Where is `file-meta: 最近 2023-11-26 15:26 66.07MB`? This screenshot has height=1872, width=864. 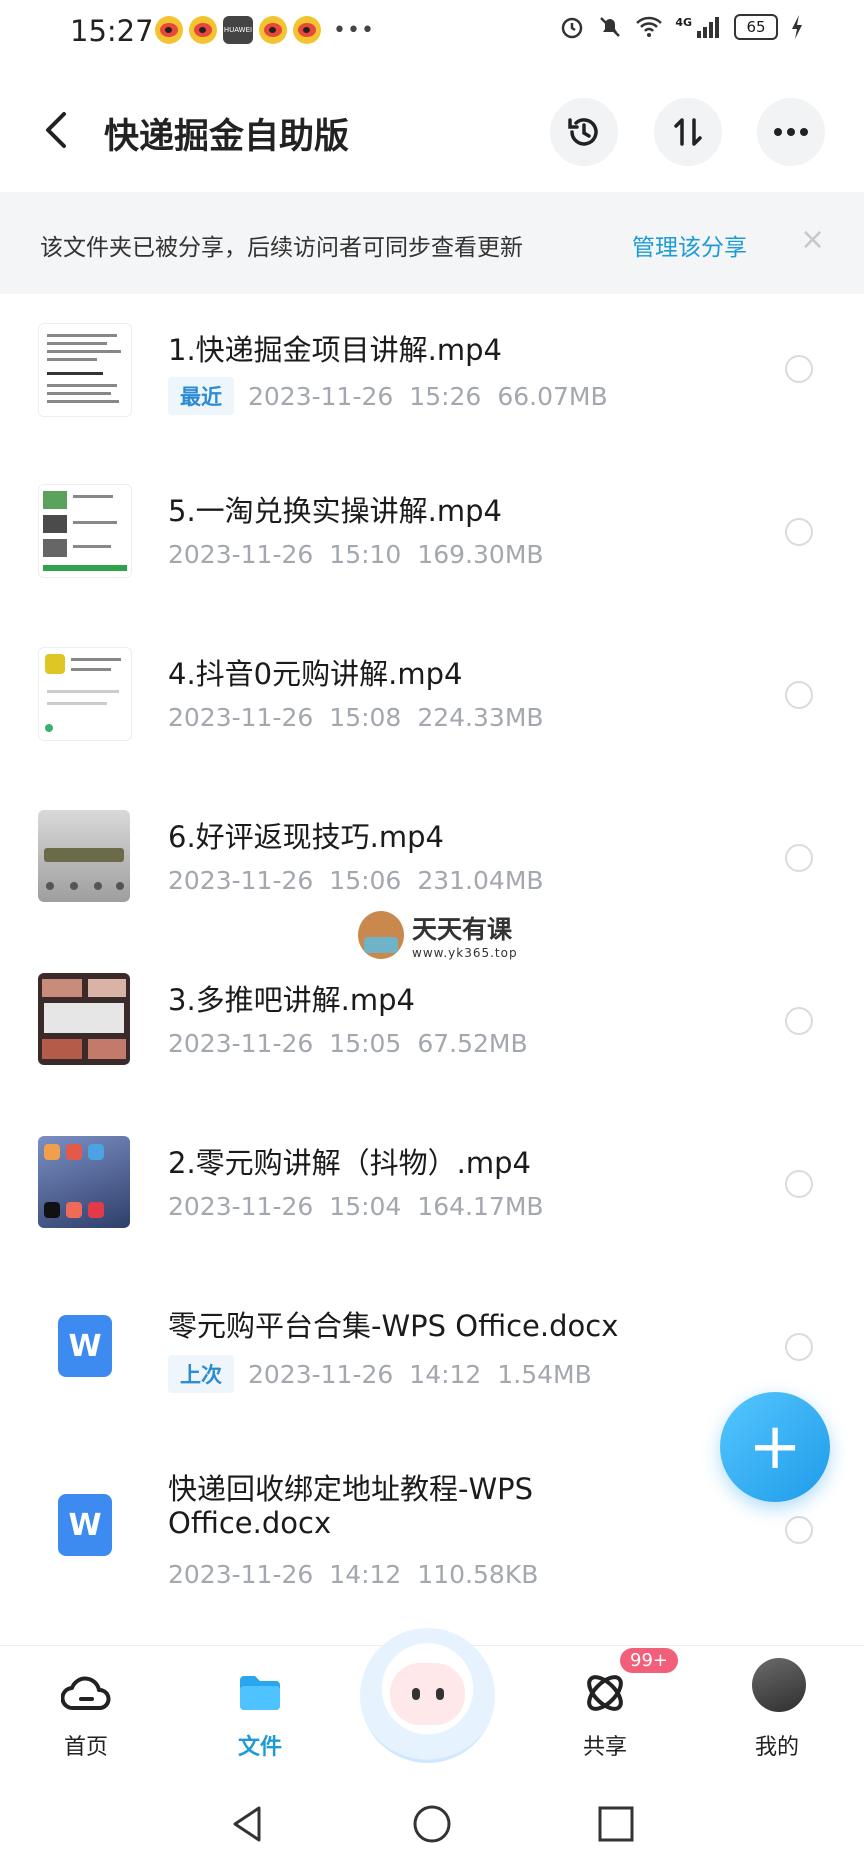 file-meta: 最近 2023-11-26 15:26 66.07MB is located at coordinates (388, 396).